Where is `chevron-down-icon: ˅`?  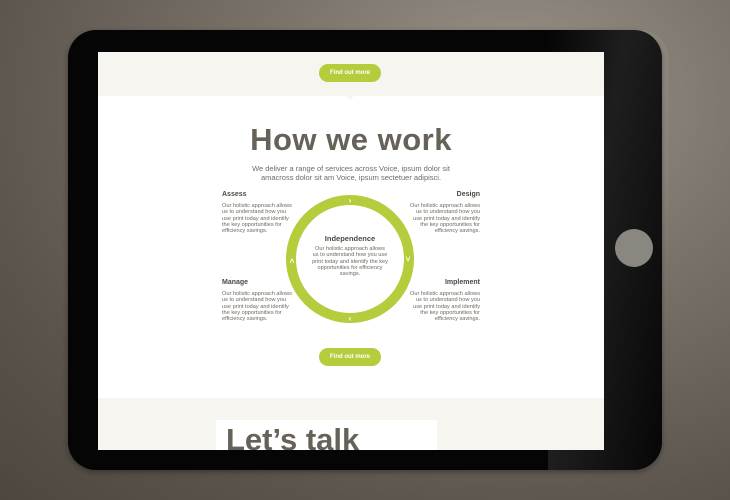
chevron-down-icon: ˅ is located at coordinates (408, 259).